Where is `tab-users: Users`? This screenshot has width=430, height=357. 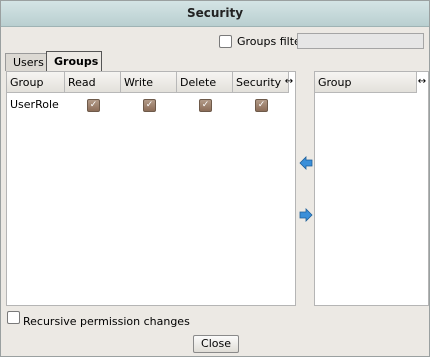
tab-users: Users is located at coordinates (26, 62).